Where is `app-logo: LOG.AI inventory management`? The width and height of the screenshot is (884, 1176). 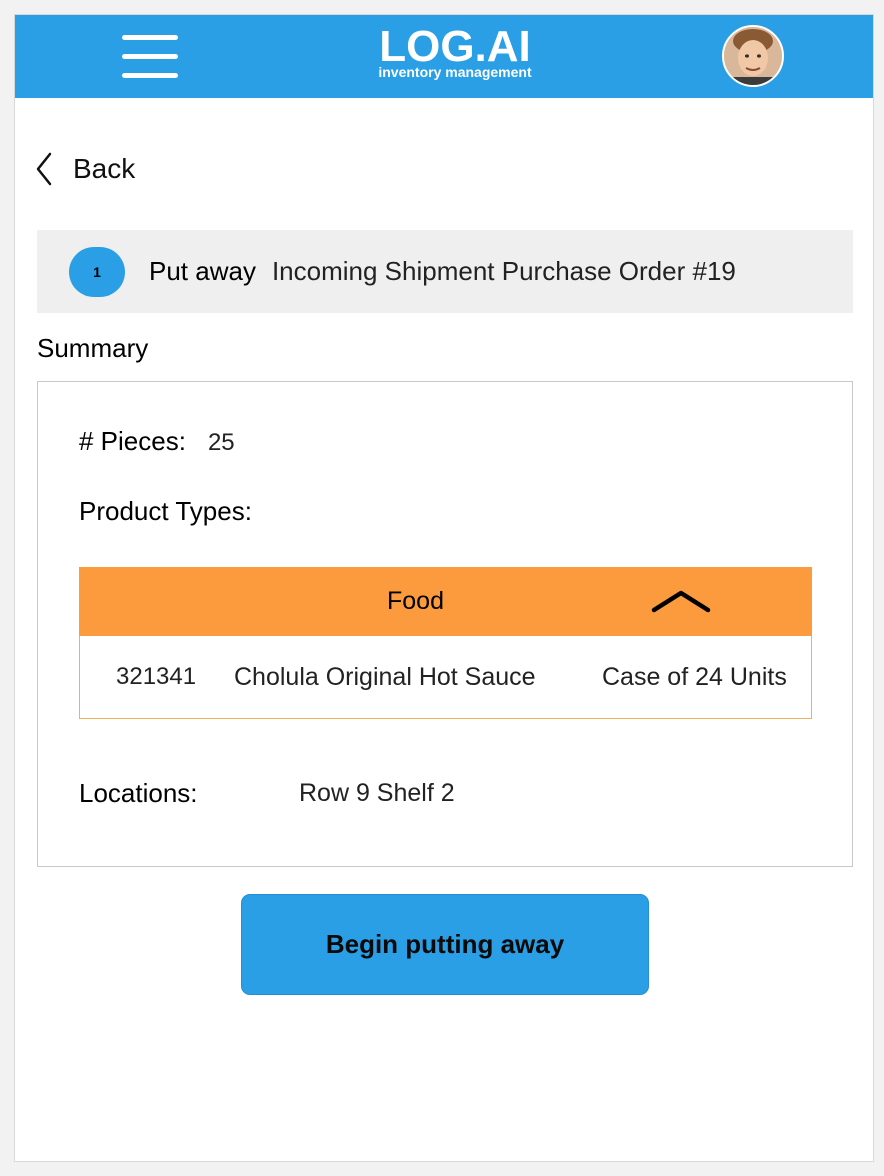
app-logo: LOG.AI inventory management is located at coordinates (455, 51).